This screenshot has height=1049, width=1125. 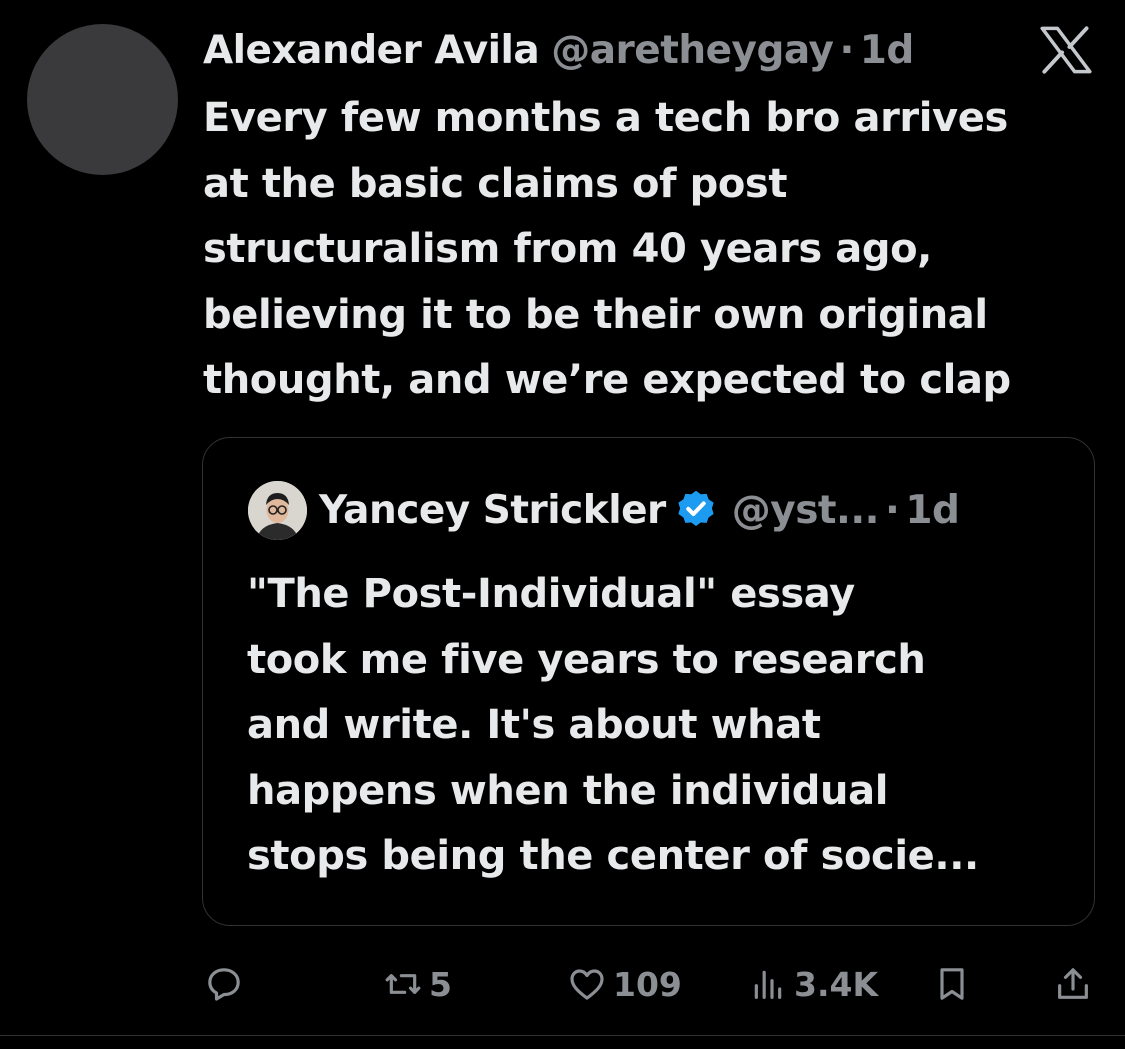 I want to click on author-handle: @aretheygay, so click(x=692, y=50).